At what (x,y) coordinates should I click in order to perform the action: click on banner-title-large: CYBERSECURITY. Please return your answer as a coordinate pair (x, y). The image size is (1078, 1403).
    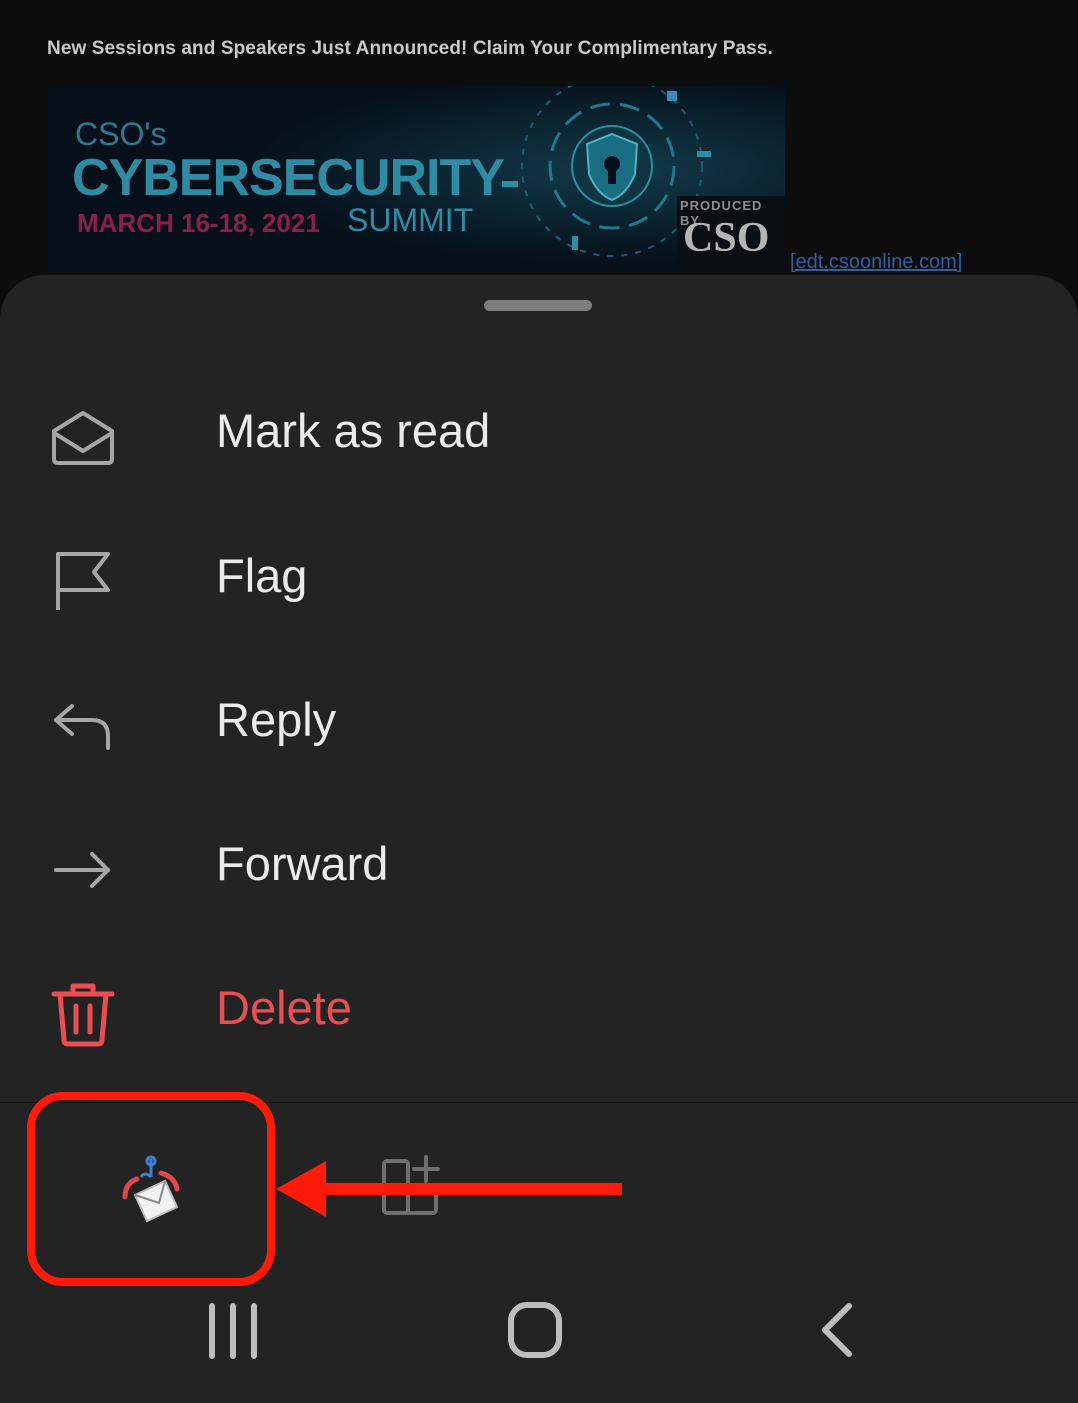
    Looking at the image, I should click on (288, 178).